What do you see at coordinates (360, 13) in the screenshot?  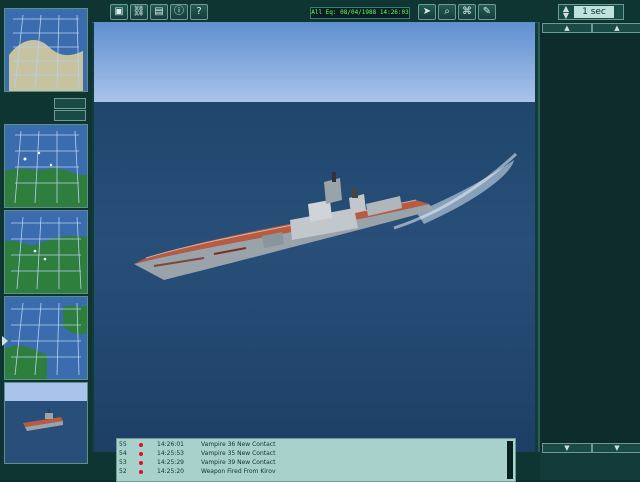 I see `date-time-display: All Eq: 08/04/1988 14:26:03` at bounding box center [360, 13].